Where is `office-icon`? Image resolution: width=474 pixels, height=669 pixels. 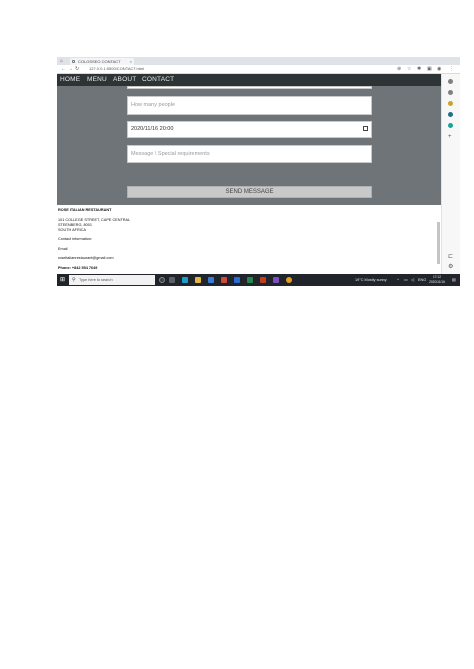
office-icon is located at coordinates (224, 280).